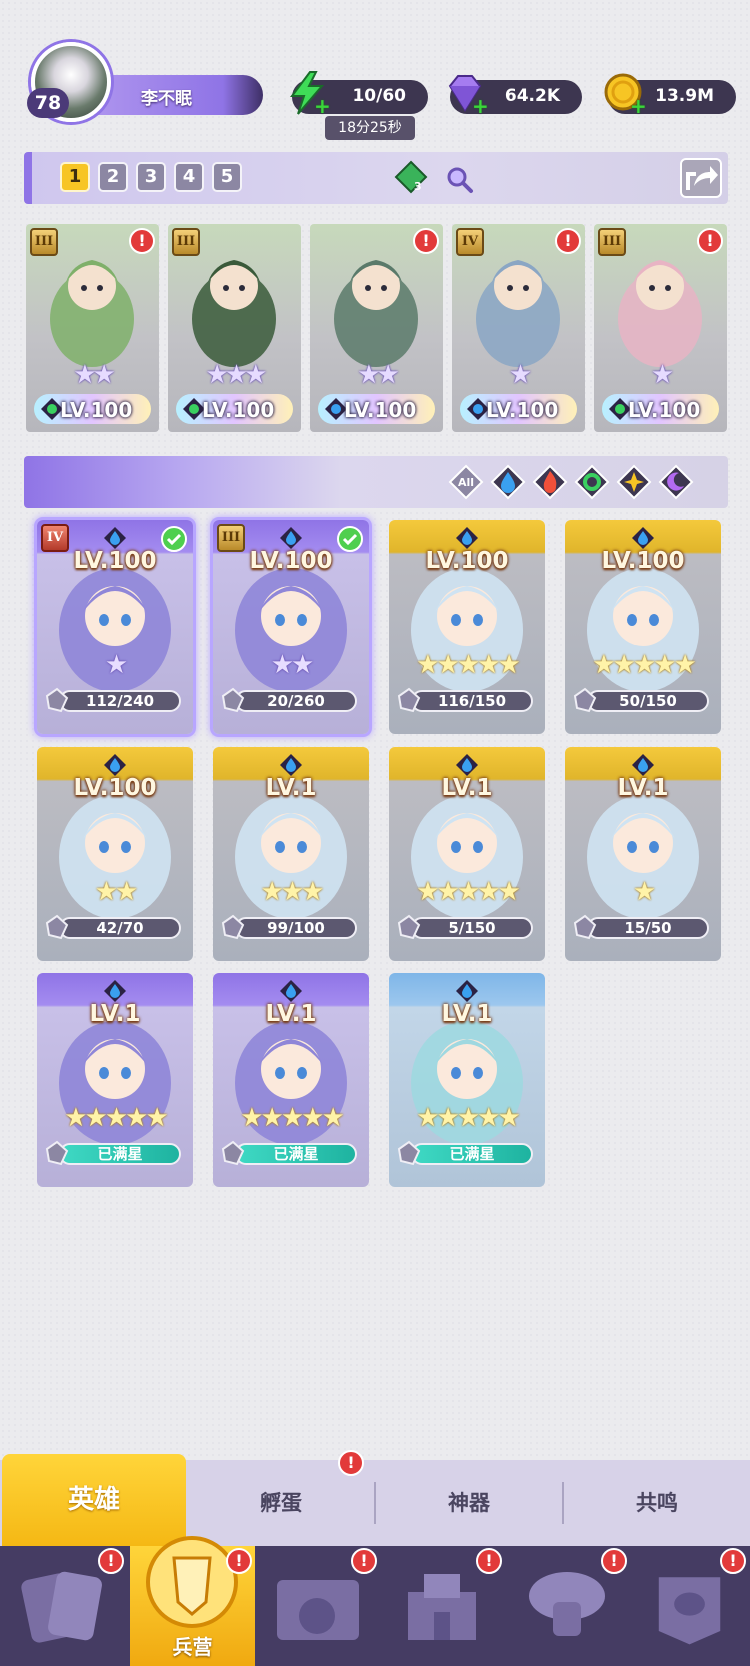 The width and height of the screenshot is (750, 1666). What do you see at coordinates (472, 701) in the screenshot?
I see `shard-progress: 116/150` at bounding box center [472, 701].